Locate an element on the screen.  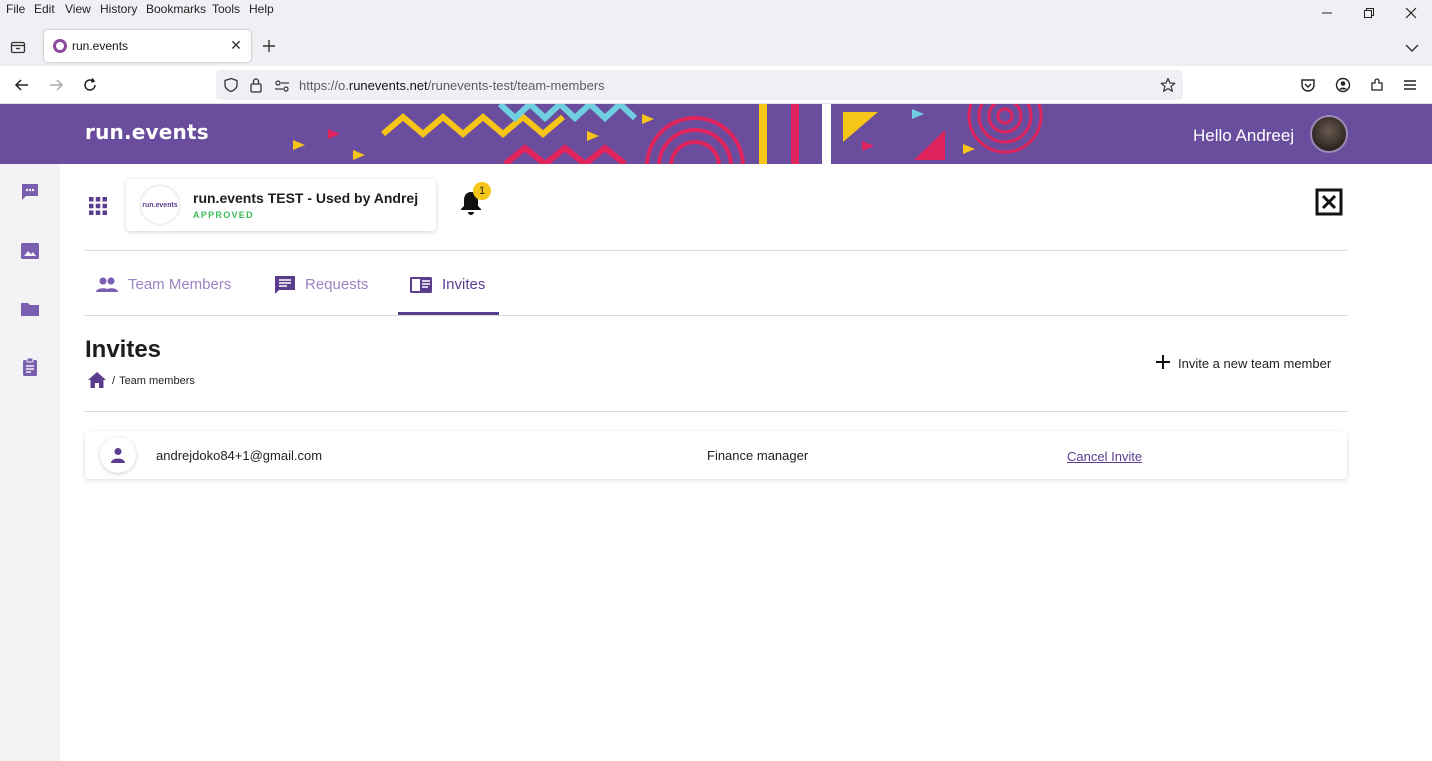
apps-grid-icon is located at coordinates (98, 206).